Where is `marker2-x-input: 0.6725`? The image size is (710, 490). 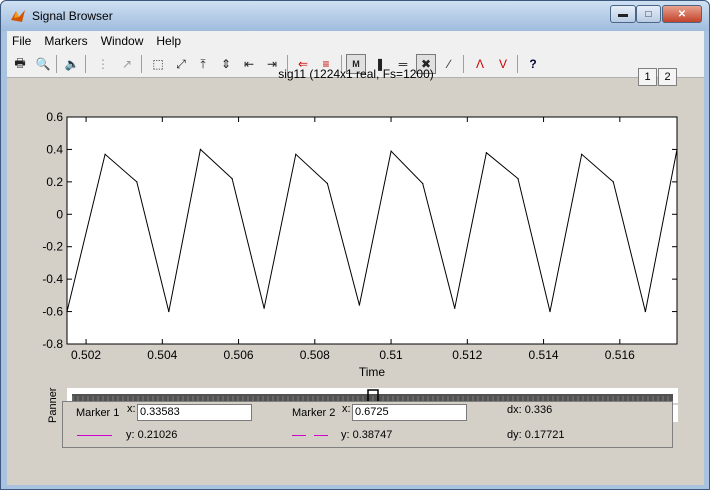
marker2-x-input: 0.6725 is located at coordinates (409, 412).